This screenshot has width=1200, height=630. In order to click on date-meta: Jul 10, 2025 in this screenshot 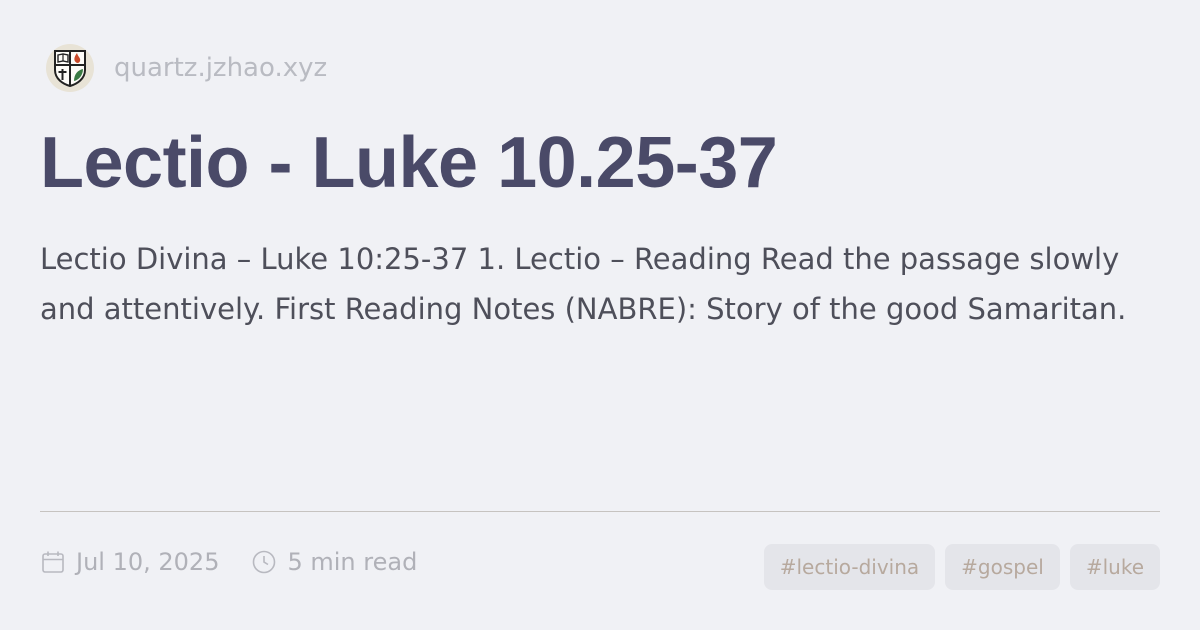, I will do `click(129, 562)`.